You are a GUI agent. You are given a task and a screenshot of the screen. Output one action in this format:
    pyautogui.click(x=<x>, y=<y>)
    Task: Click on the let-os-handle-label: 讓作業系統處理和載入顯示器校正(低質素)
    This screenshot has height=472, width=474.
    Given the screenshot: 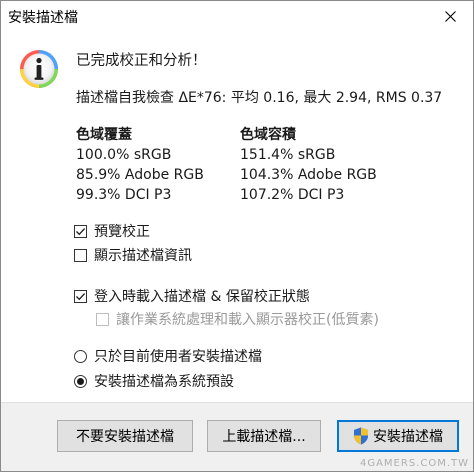 What is the action you would take?
    pyautogui.click(x=247, y=320)
    